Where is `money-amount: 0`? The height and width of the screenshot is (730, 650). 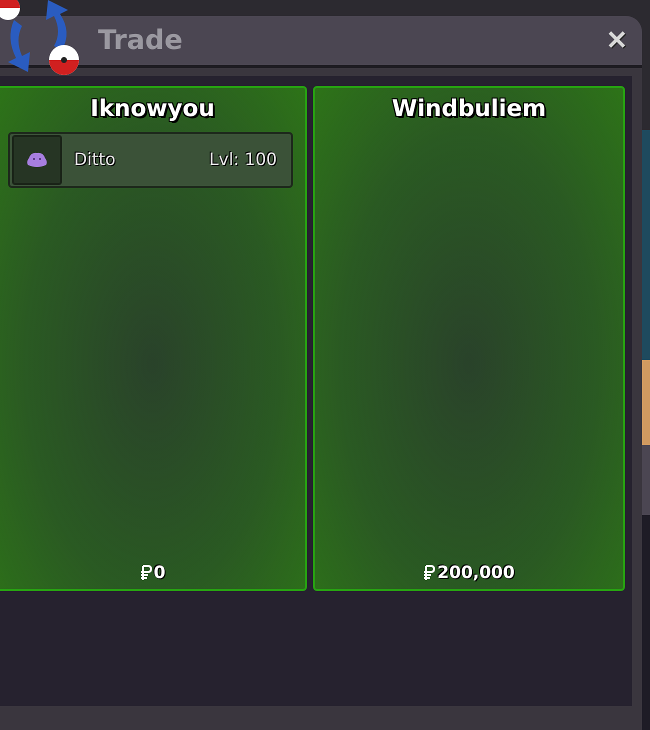 money-amount: 0 is located at coordinates (160, 573).